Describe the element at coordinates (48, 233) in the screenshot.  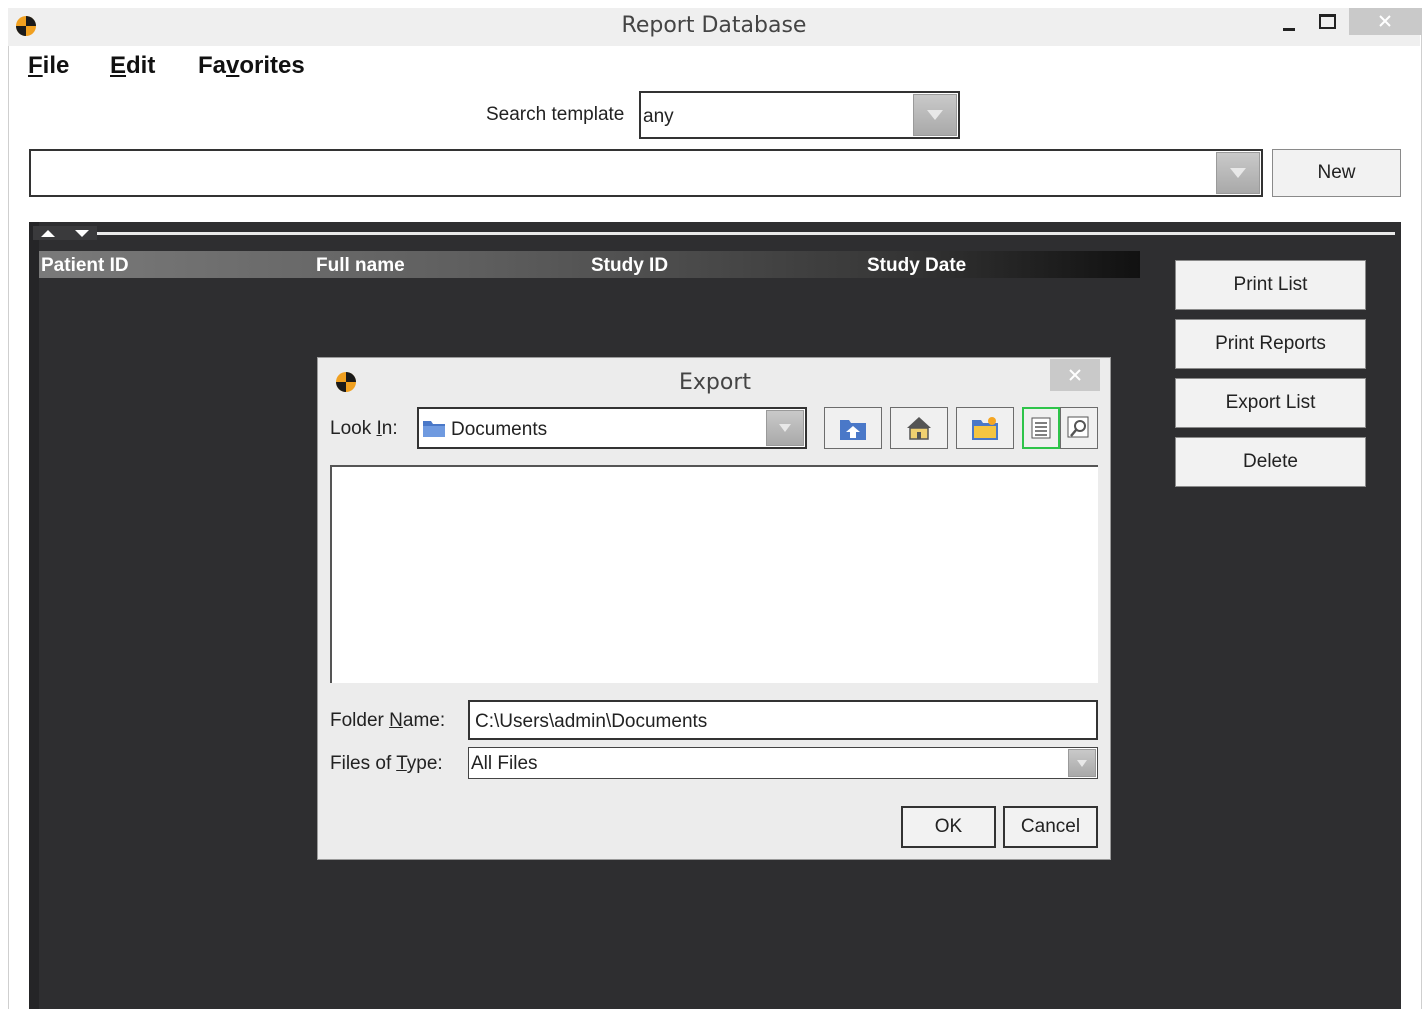
I see `arrow-up-icon` at that location.